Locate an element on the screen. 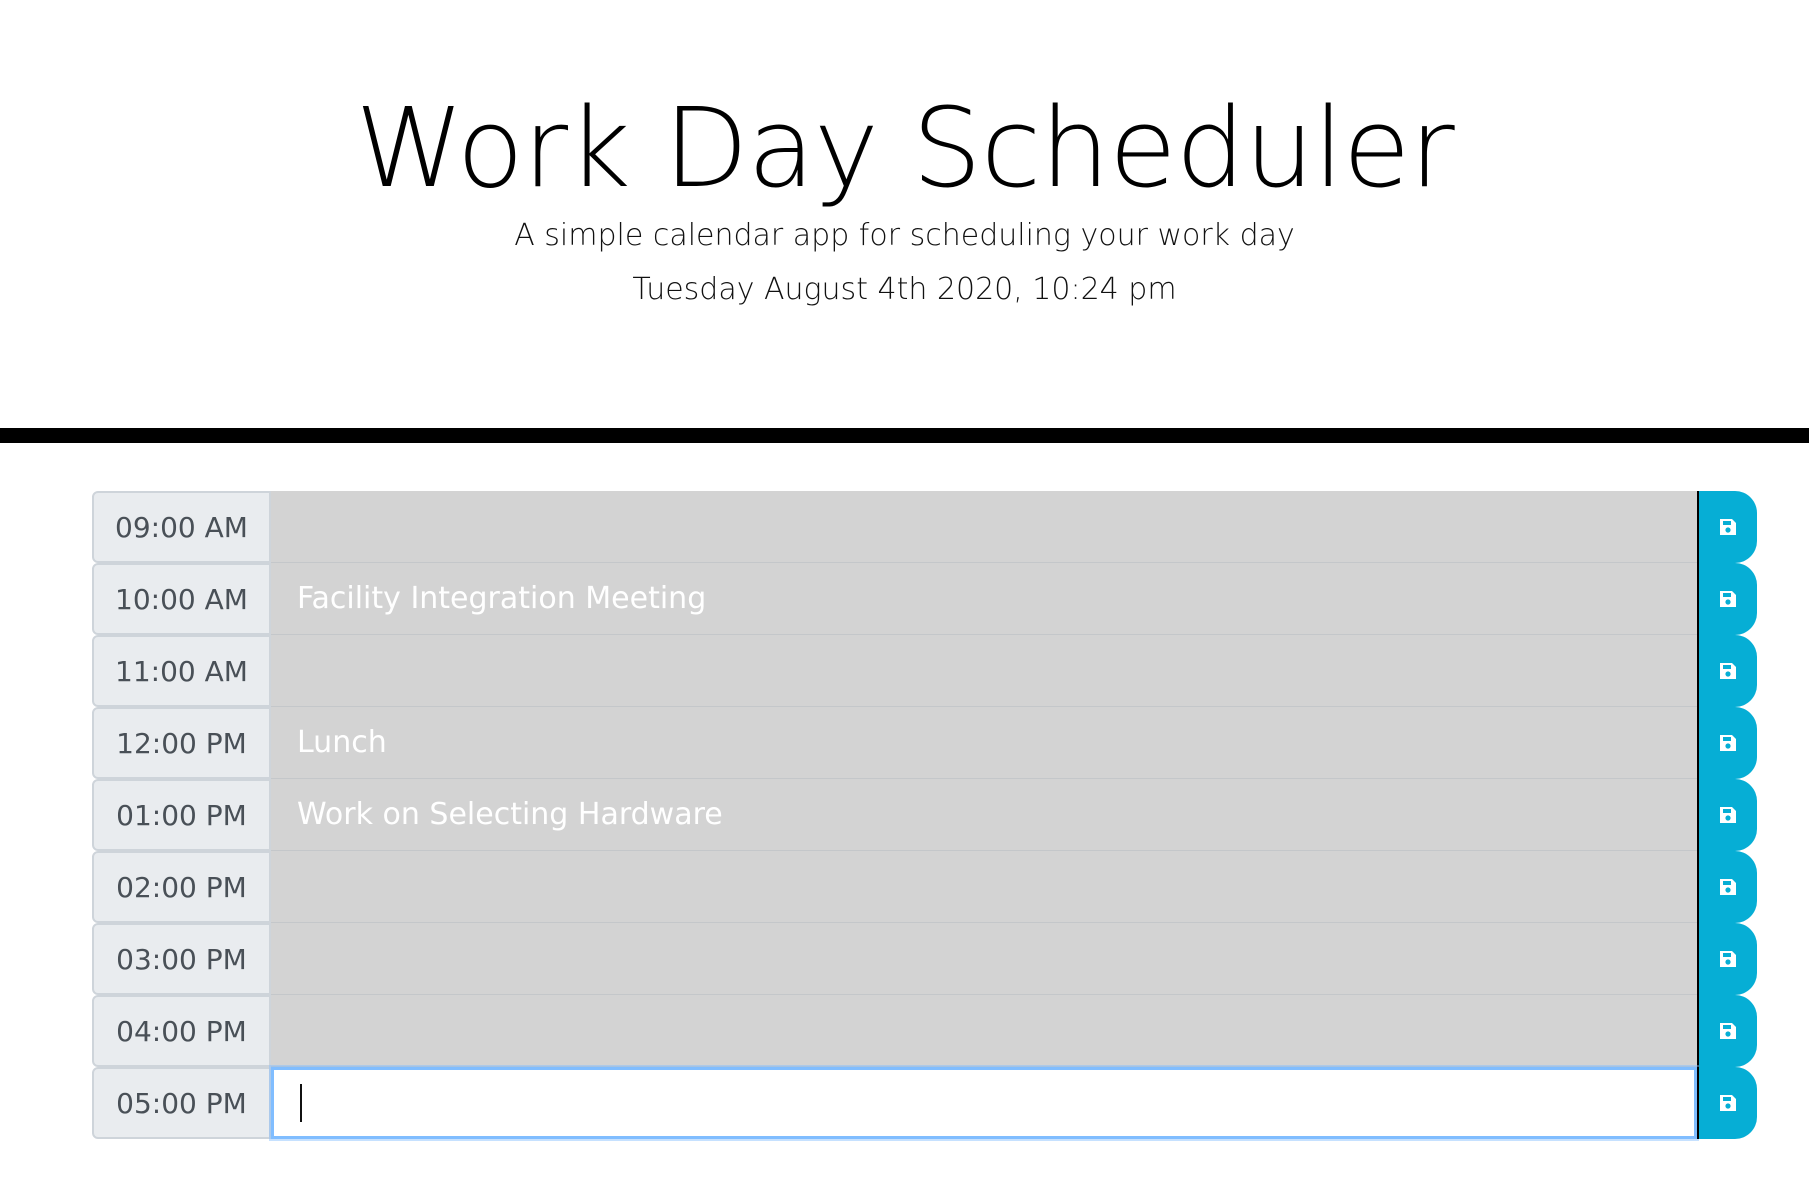  hour-label: 02:00 PM is located at coordinates (181, 887).